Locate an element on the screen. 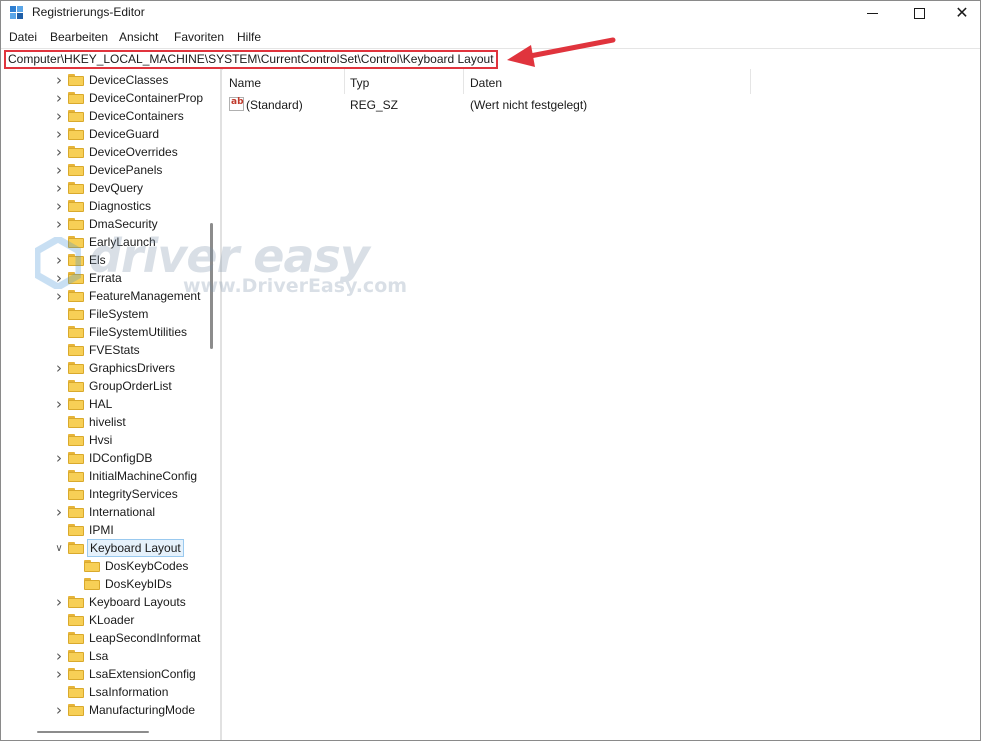 The image size is (981, 741). tree-item: ∨ Keyboard Layout is located at coordinates (102, 548).